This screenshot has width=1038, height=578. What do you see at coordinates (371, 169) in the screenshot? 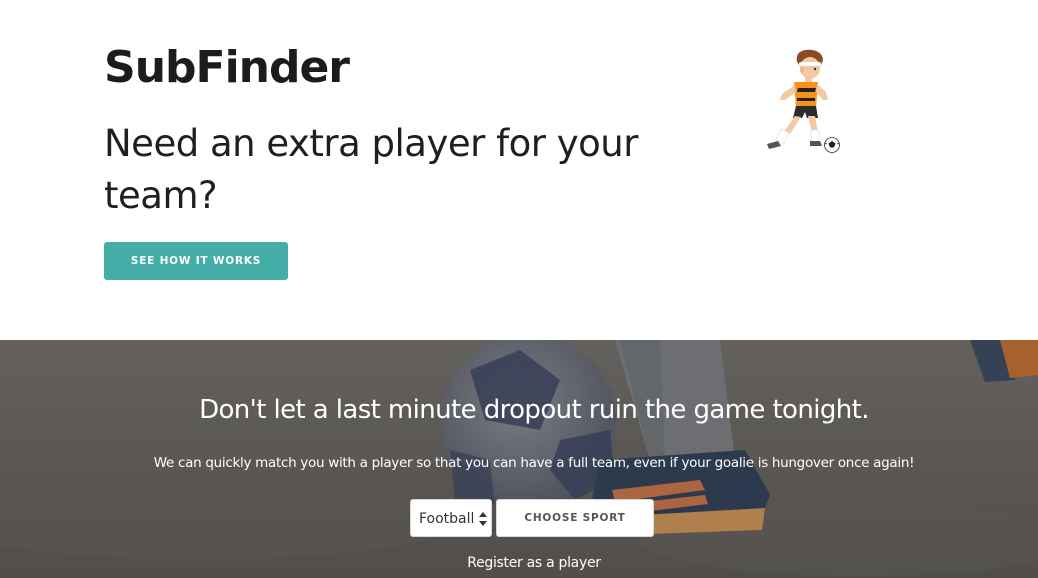
I see `hero-tagline: Need an extra player for your team?` at bounding box center [371, 169].